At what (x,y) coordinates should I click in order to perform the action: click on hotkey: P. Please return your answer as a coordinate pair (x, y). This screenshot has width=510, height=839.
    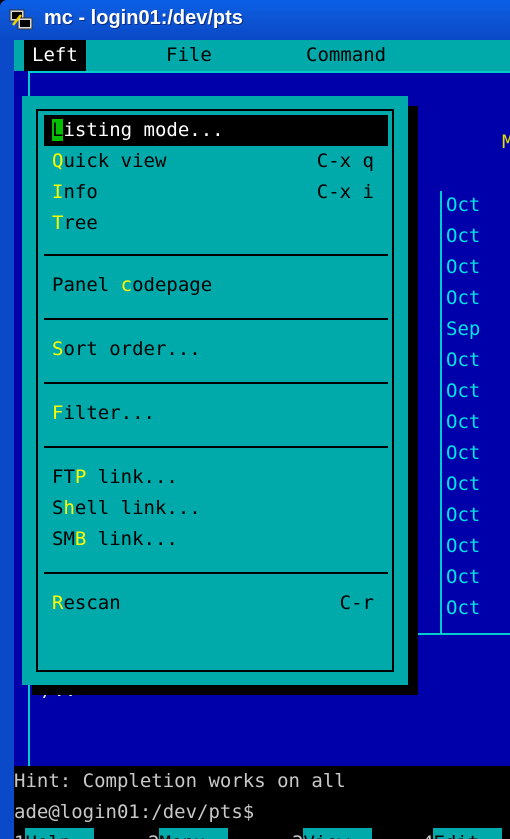
    Looking at the image, I should click on (80, 477).